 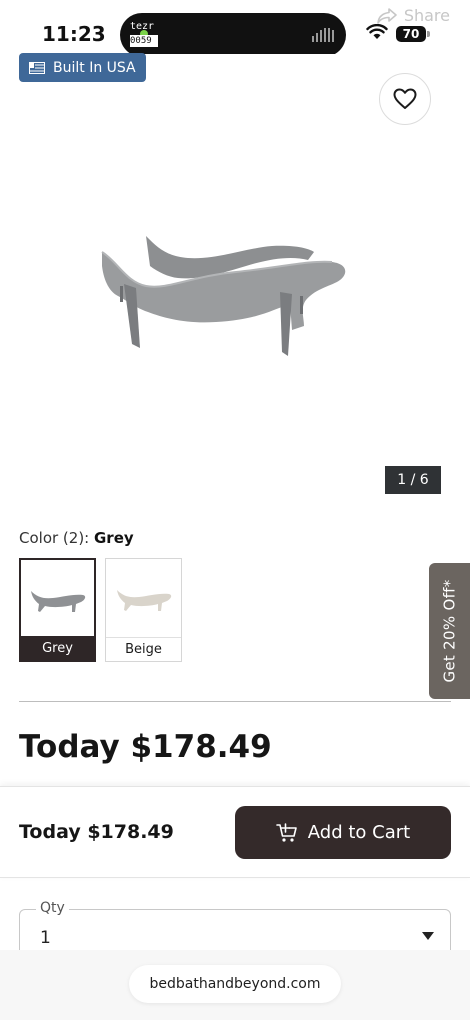 What do you see at coordinates (143, 649) in the screenshot?
I see `swatch-label: Beige` at bounding box center [143, 649].